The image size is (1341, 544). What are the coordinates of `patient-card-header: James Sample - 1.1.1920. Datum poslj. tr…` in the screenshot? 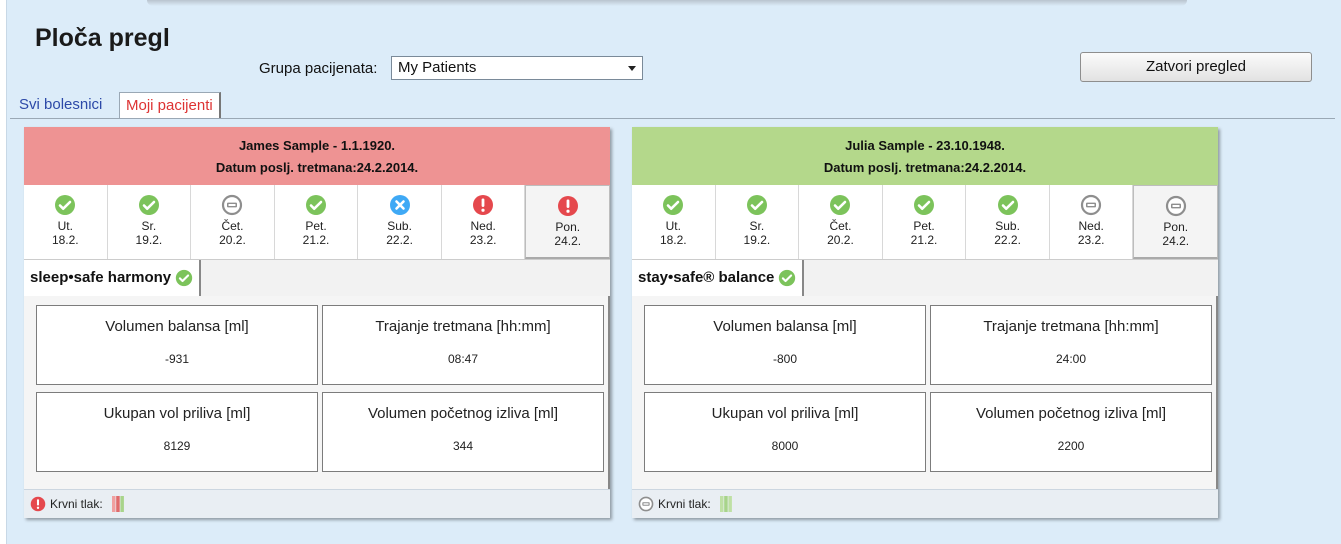 It's located at (317, 156).